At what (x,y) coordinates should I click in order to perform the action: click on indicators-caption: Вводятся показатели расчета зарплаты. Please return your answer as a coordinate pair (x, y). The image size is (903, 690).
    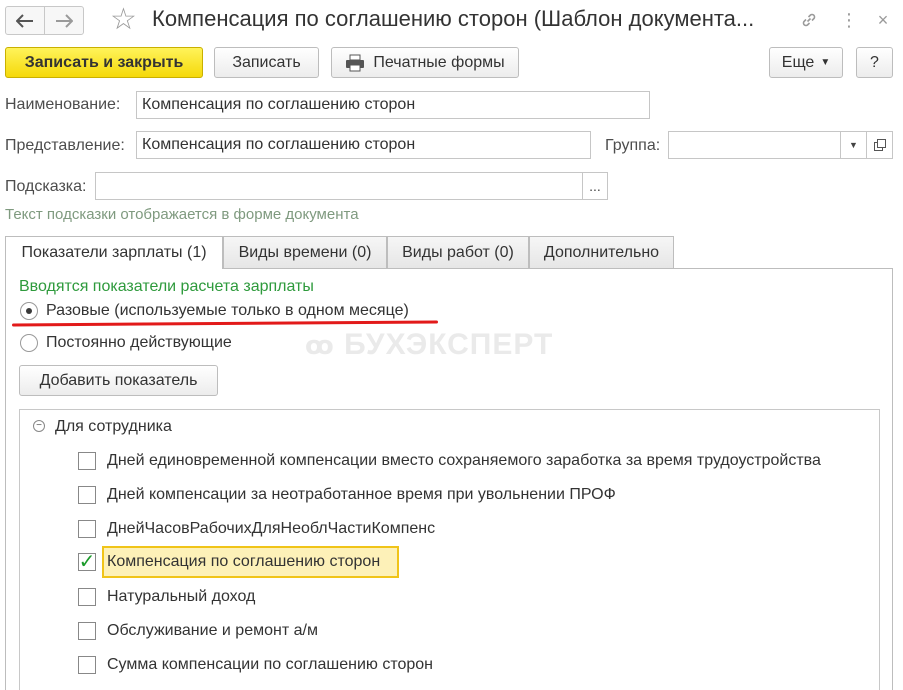
    Looking at the image, I should click on (166, 286).